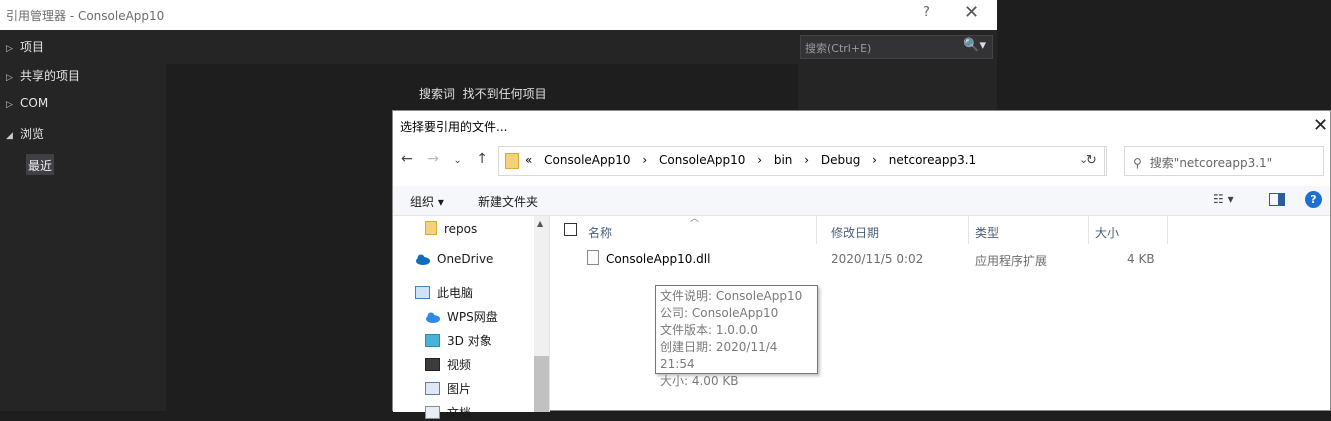 The width and height of the screenshot is (1331, 421). Describe the element at coordinates (570, 229) in the screenshot. I see `select-all-checkbox` at that location.